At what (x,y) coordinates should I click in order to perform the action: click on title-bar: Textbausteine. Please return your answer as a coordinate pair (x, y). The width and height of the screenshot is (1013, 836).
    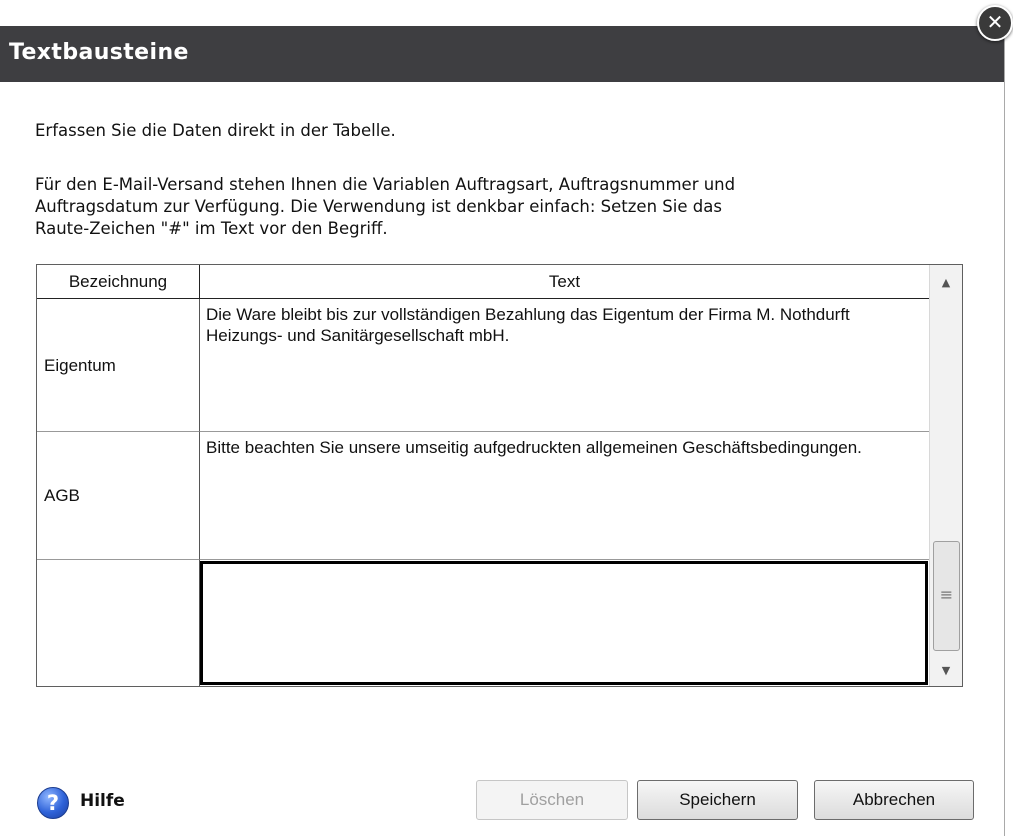
    Looking at the image, I should click on (502, 54).